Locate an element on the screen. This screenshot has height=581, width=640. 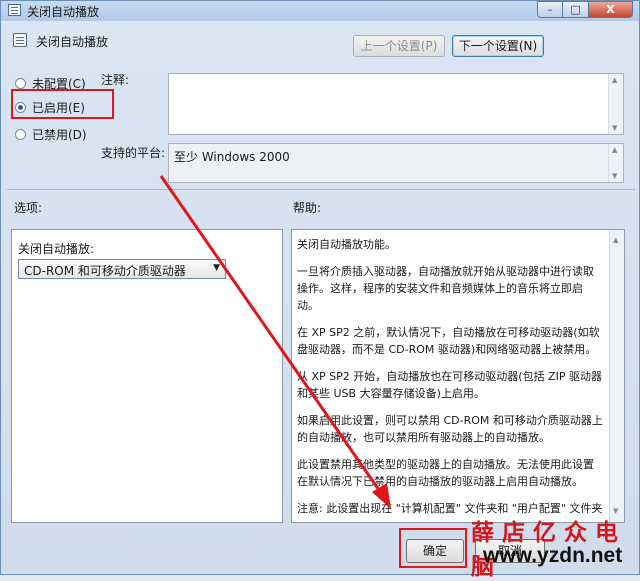
radio-disabled: 已禁用(D) is located at coordinates (51, 134).